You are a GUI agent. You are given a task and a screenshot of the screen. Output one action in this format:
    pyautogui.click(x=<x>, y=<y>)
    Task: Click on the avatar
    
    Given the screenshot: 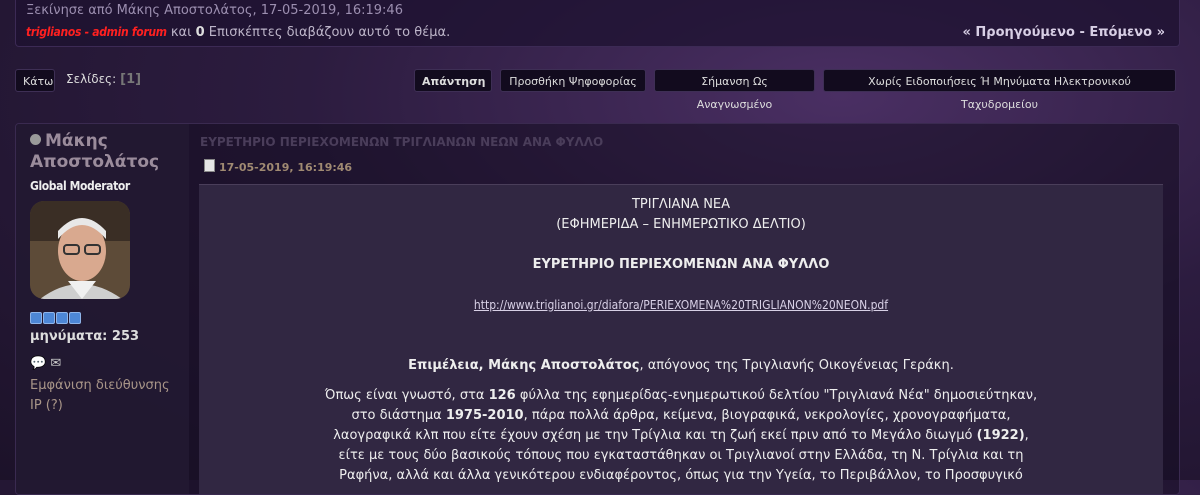 What is the action you would take?
    pyautogui.click(x=80, y=250)
    